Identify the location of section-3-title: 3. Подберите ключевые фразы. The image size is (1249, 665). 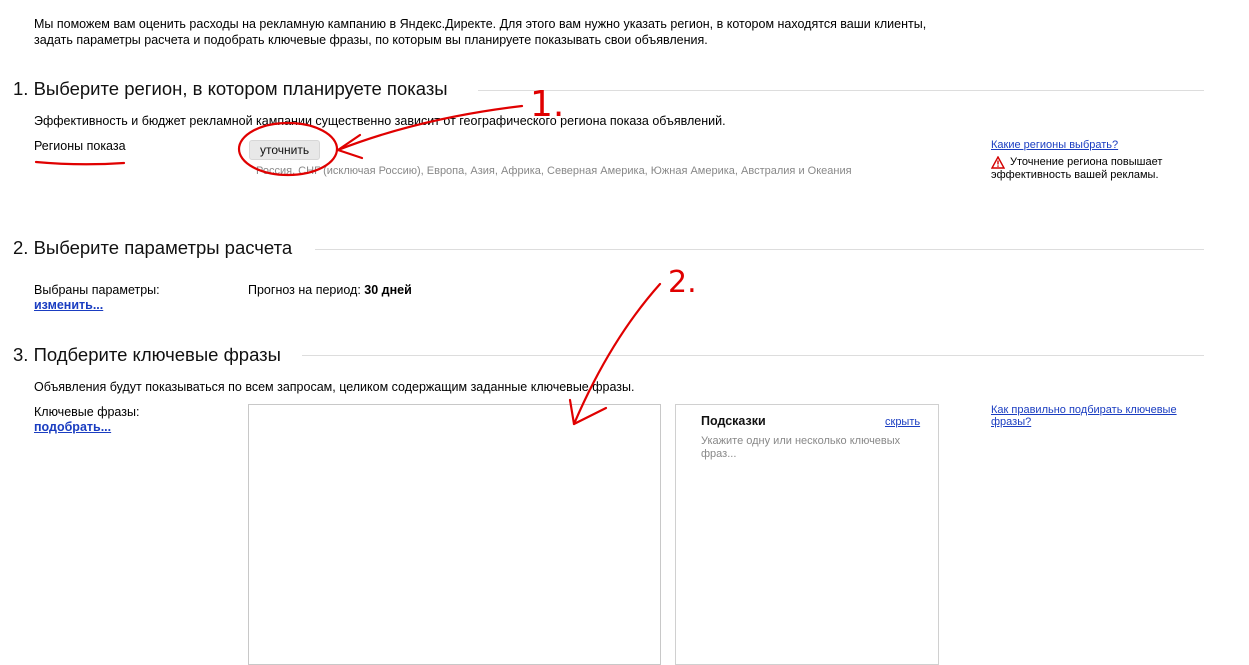
(147, 354).